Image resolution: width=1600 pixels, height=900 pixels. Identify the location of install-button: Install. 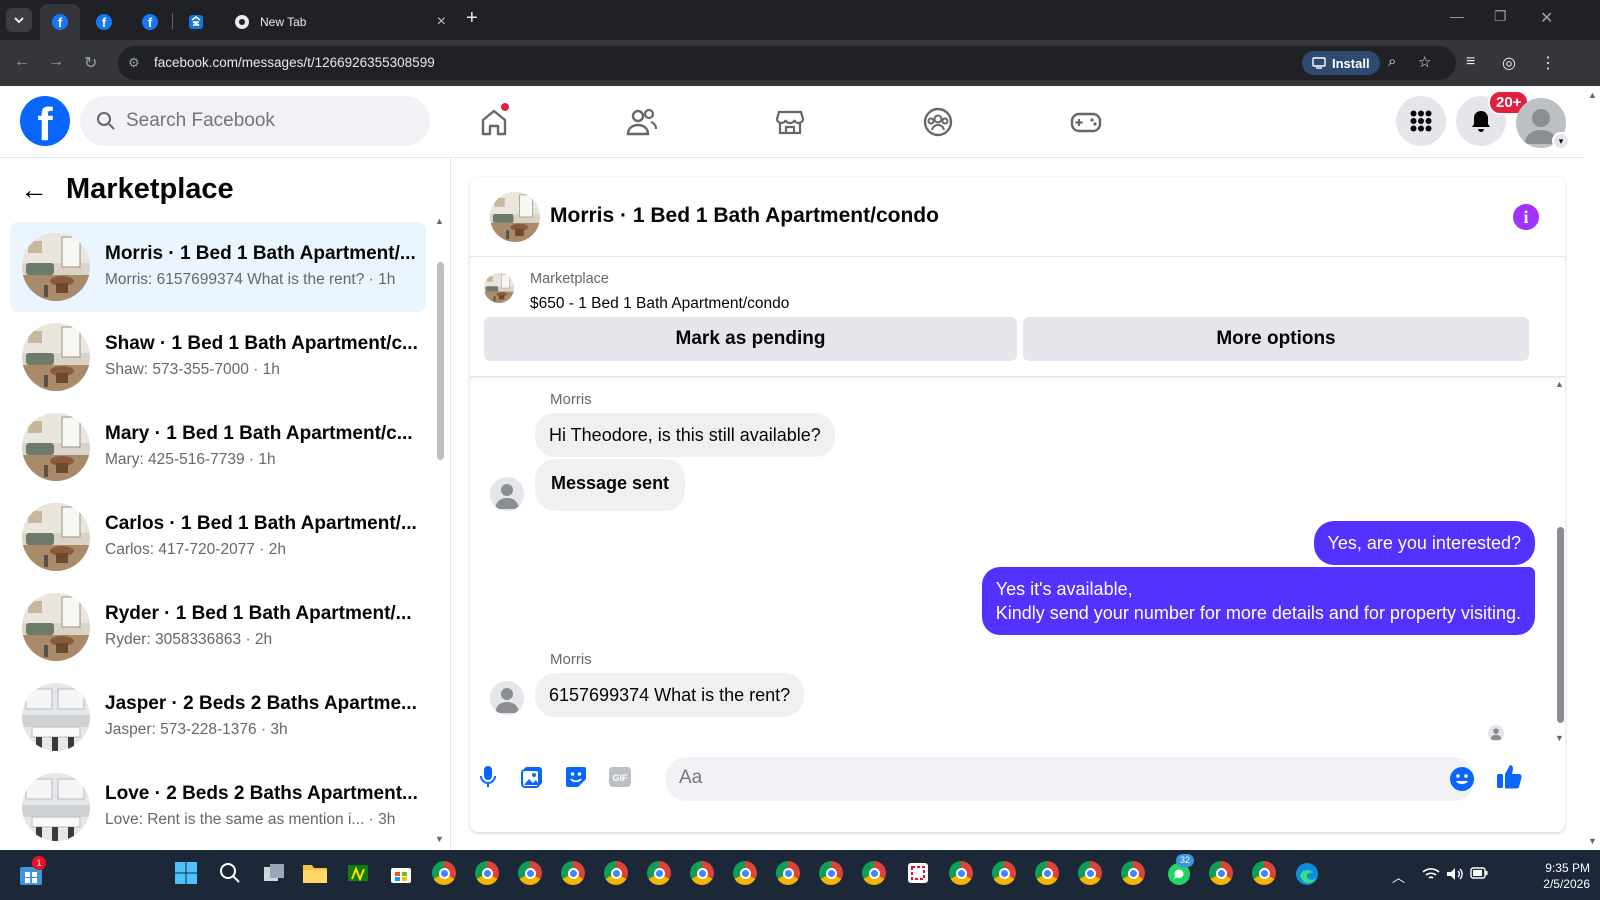
(1341, 63).